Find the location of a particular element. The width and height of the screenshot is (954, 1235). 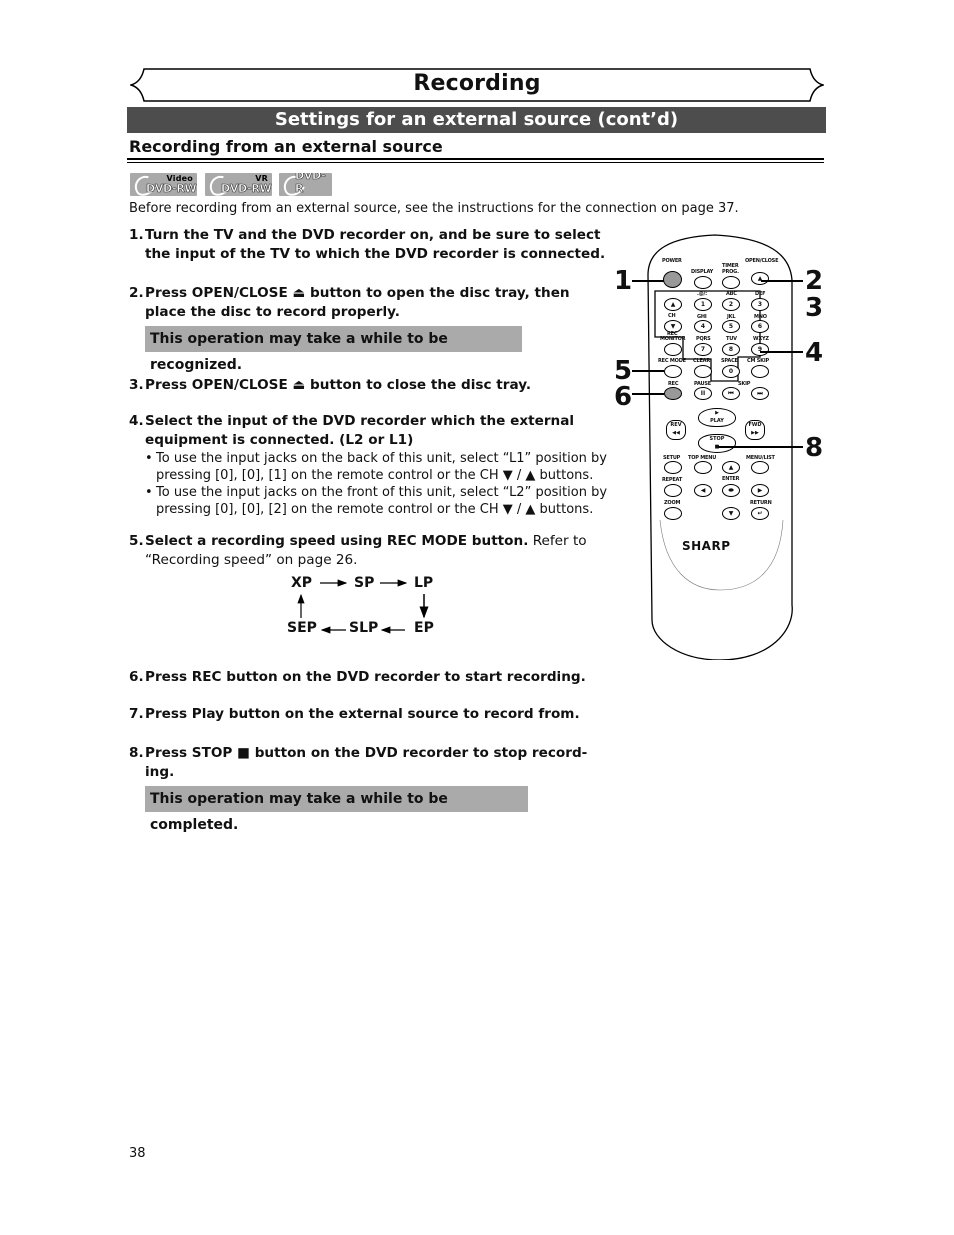

chapter-title: Recording is located at coordinates (477, 83).